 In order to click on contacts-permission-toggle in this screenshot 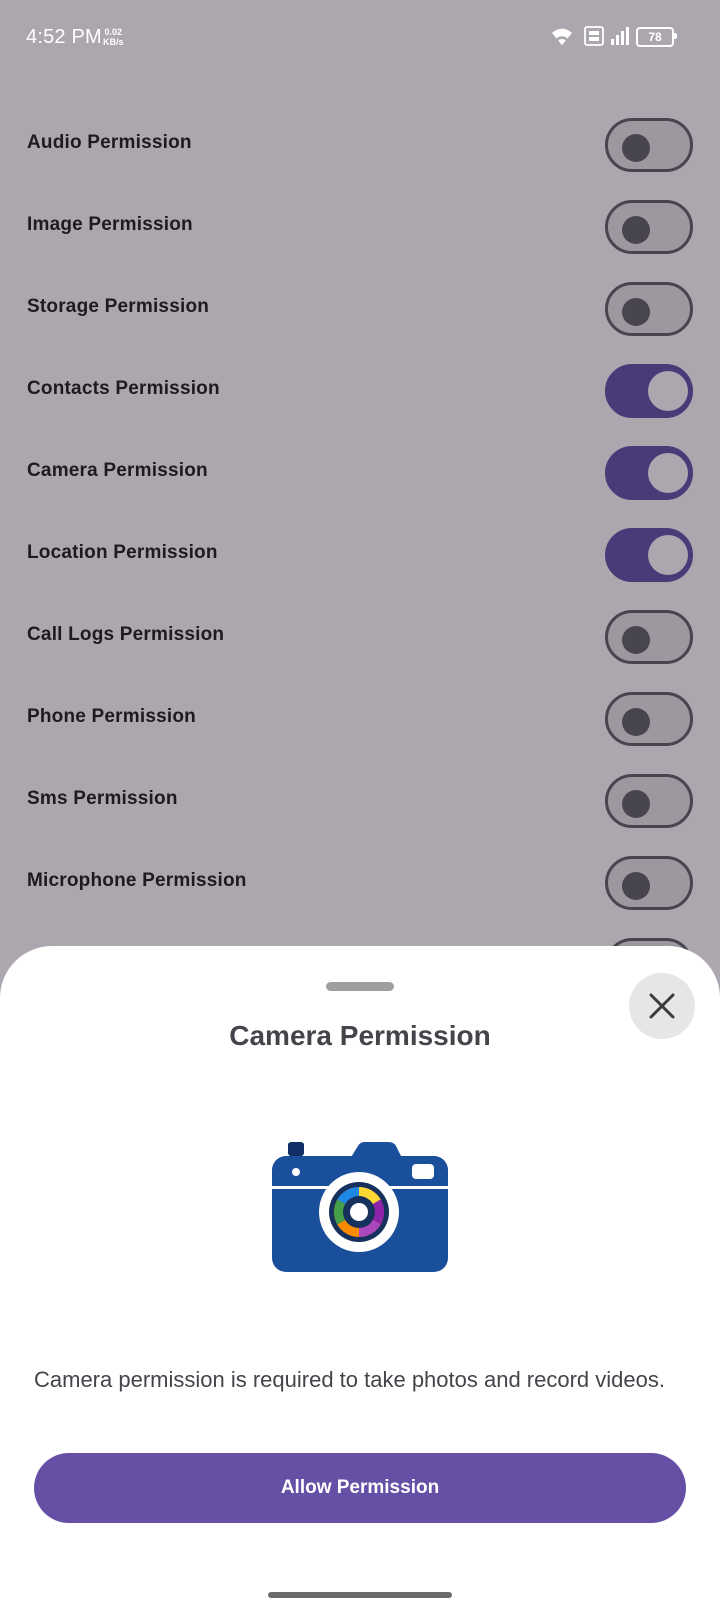, I will do `click(649, 391)`.